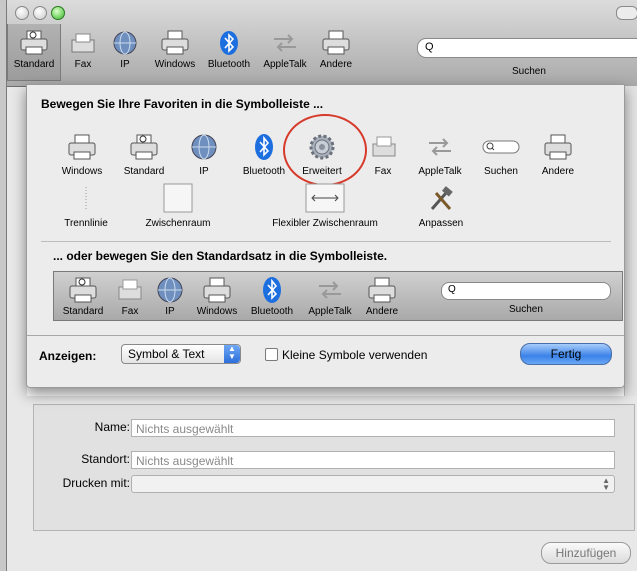 This screenshot has width=637, height=571. Describe the element at coordinates (166, 354) in the screenshot. I see `show-popup-value: Symbol & Text` at that location.